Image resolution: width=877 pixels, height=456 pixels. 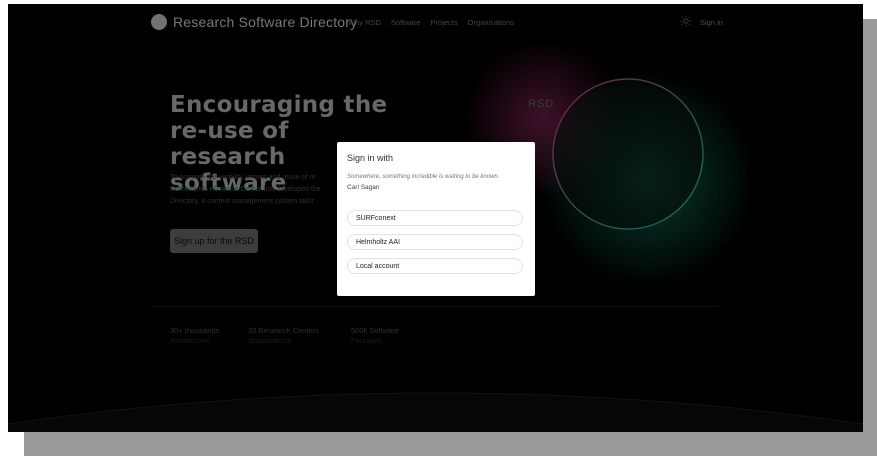 I want to click on provider-helmholtz-button: Helmholtz AAI, so click(x=435, y=242).